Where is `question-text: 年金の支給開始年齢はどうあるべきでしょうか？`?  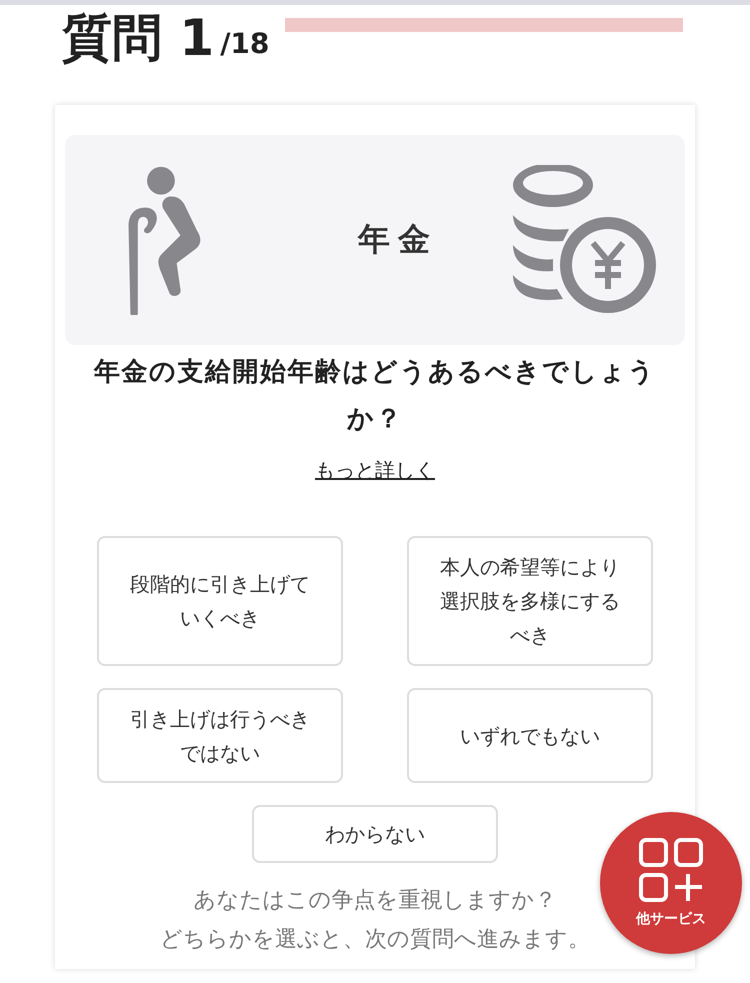
question-text: 年金の支給開始年齢はどうあるべきでしょうか？ is located at coordinates (374, 396).